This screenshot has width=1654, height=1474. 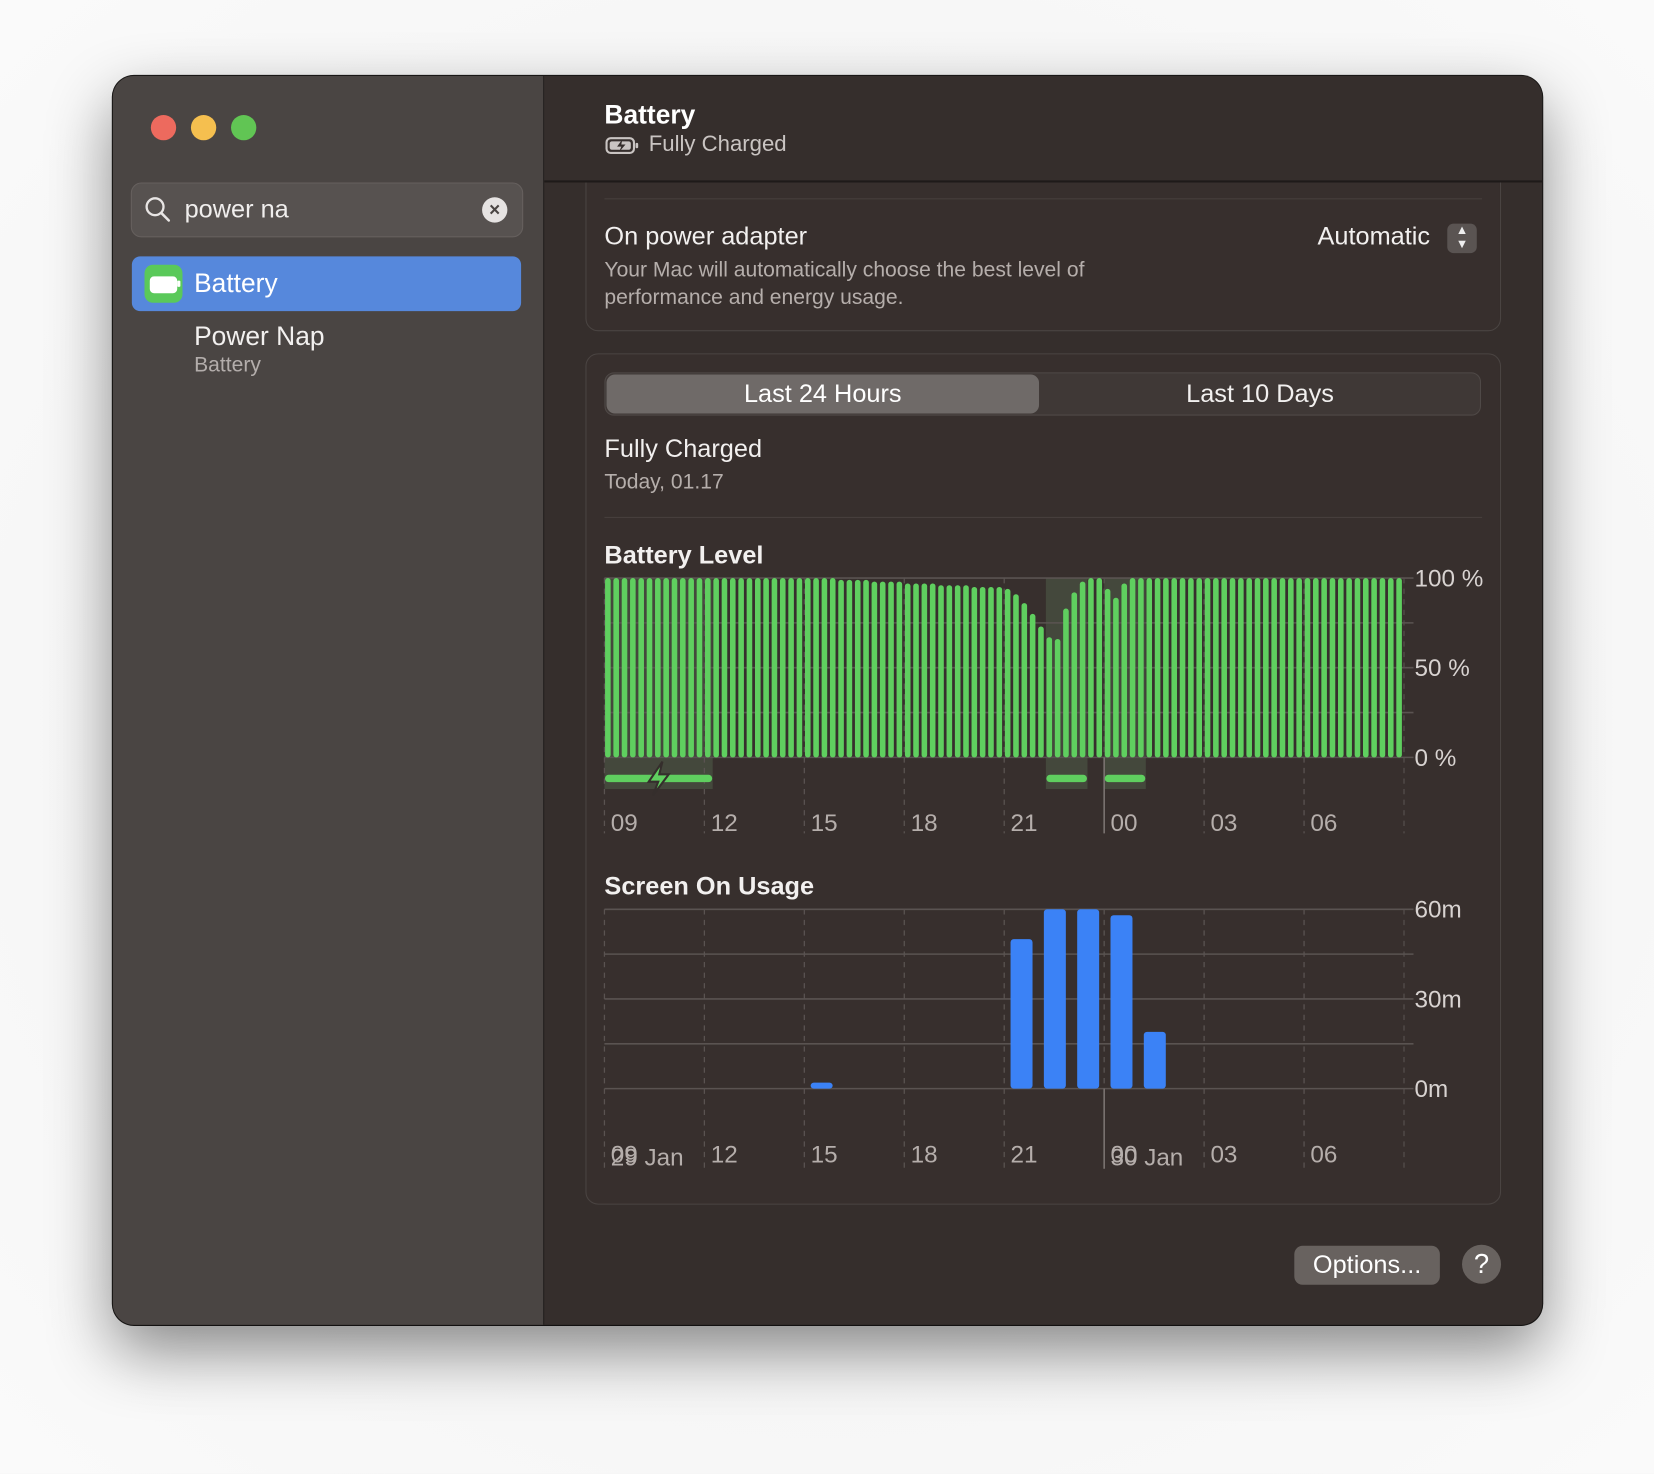 I want to click on y-tick-label: 100 %, so click(x=1449, y=578).